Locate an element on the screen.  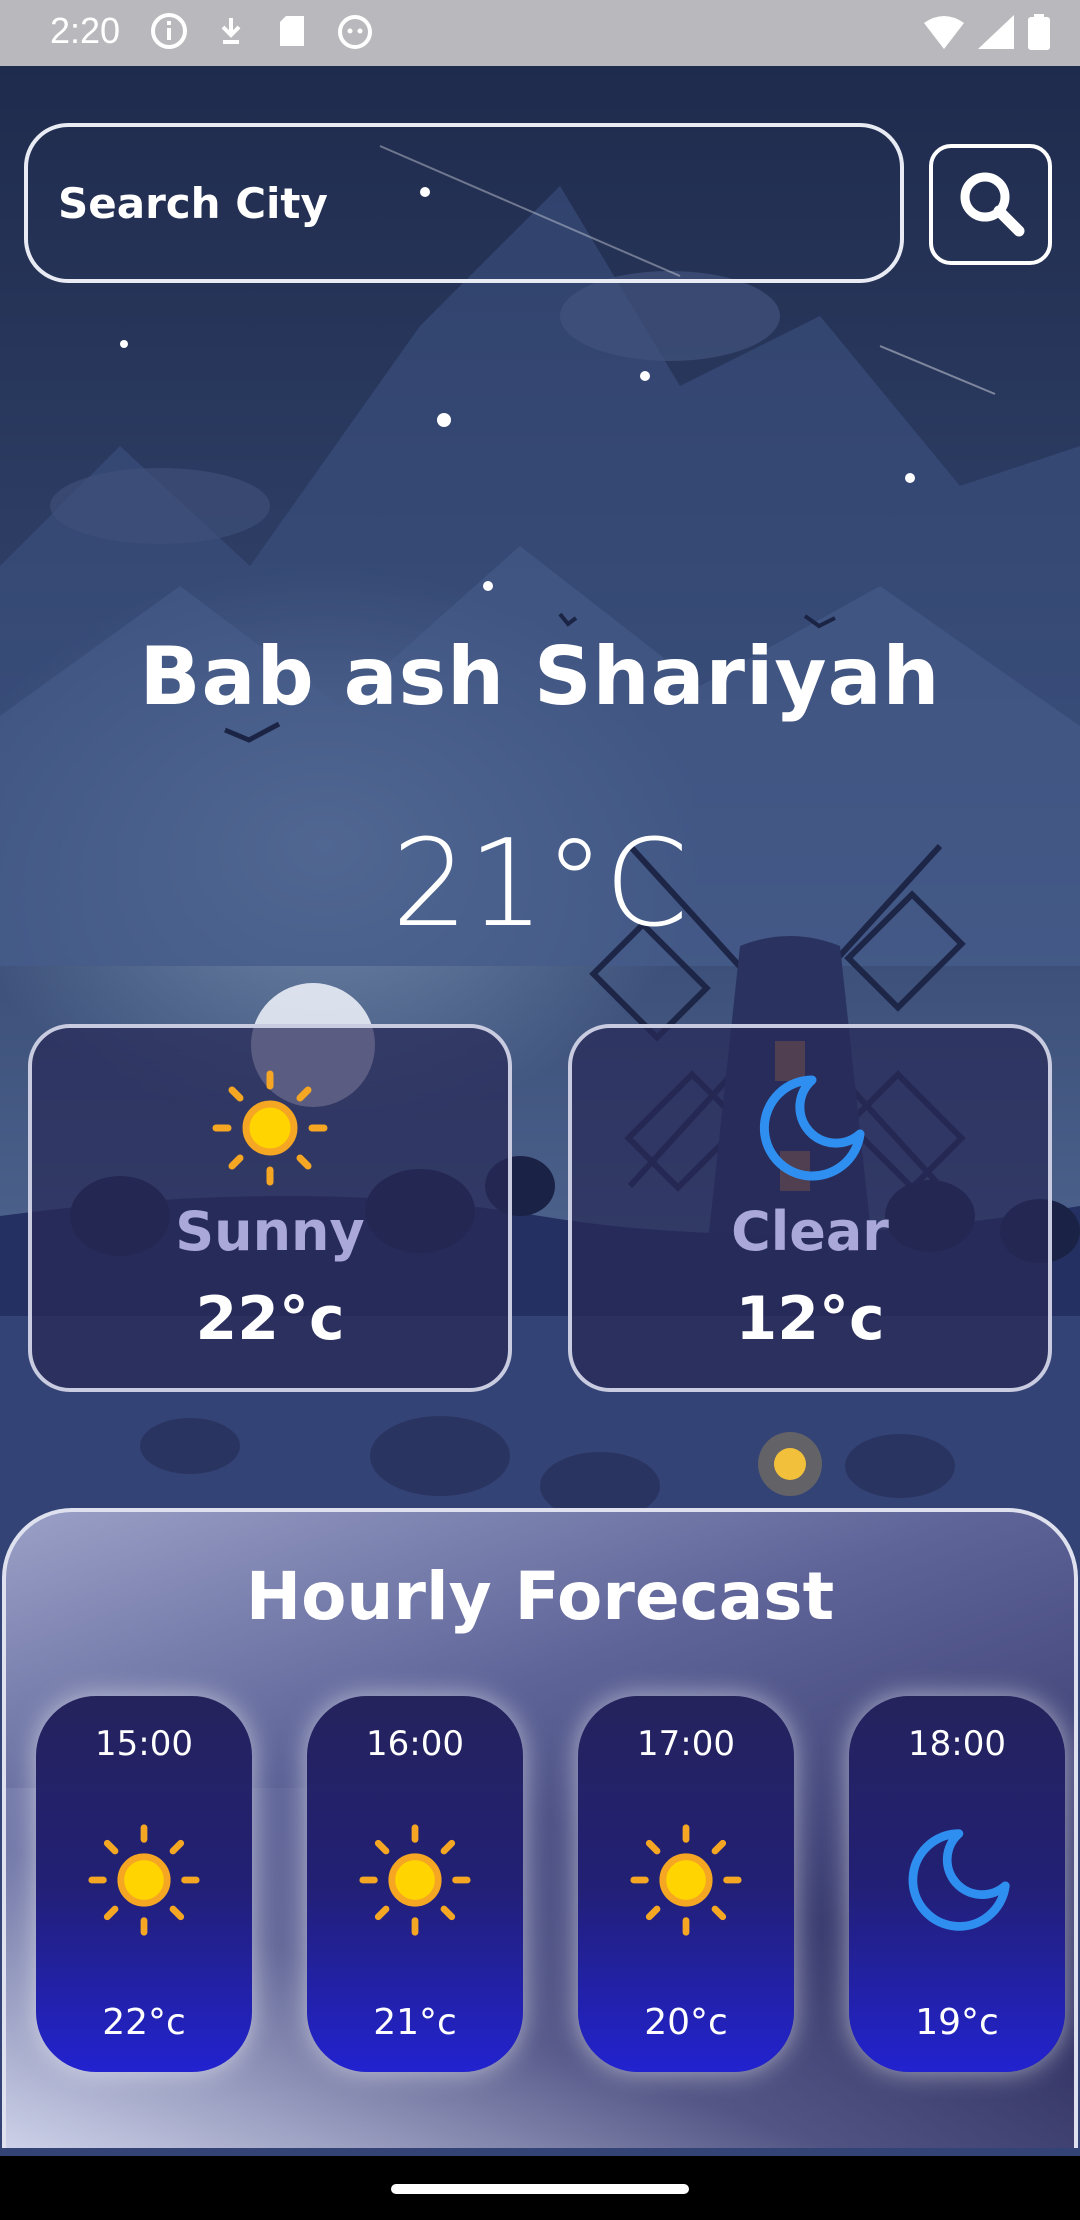
hourly-item: 15:00 22°c is located at coordinates (144, 1884).